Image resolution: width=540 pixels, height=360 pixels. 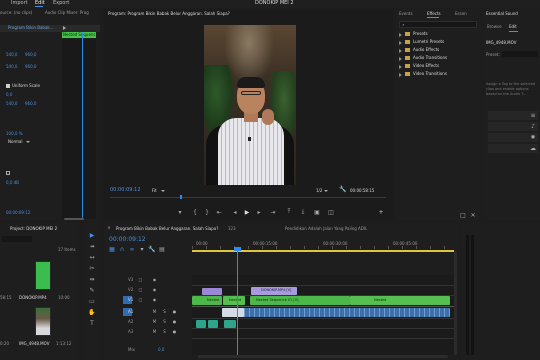 What do you see at coordinates (16, 12) in the screenshot?
I see `tab-source: ource: (no clips)` at bounding box center [16, 12].